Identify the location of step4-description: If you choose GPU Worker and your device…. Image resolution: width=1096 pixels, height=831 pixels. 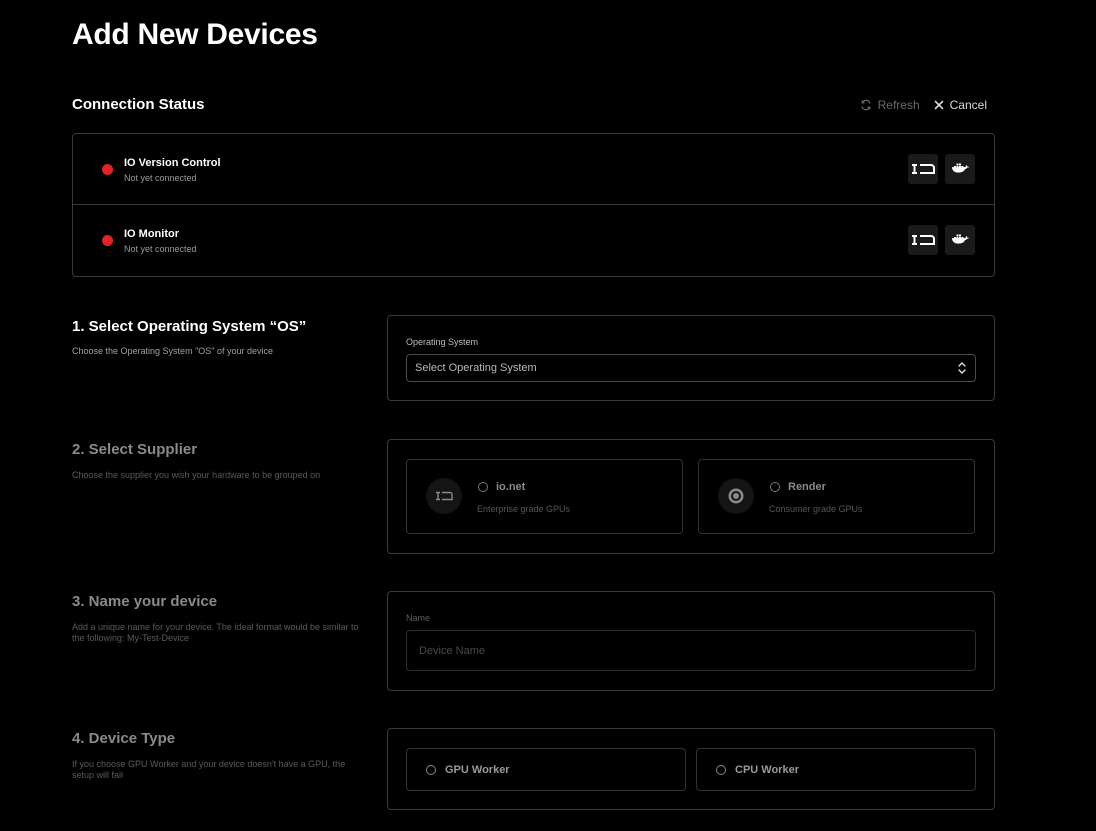
(209, 769).